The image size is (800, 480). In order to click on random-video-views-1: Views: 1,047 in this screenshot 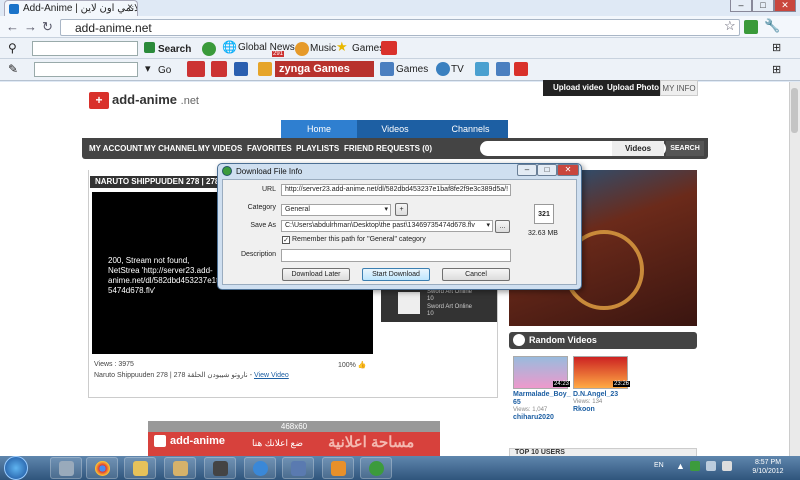, I will do `click(530, 410)`.